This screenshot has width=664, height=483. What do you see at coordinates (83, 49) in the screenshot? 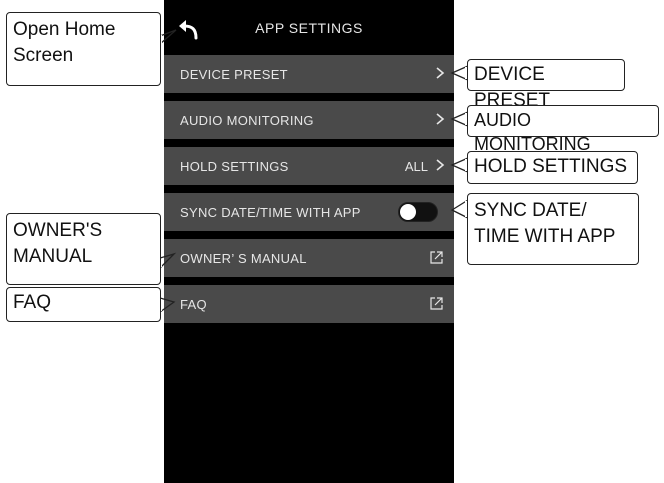
I see `callout-open-home: Open Home Screen` at bounding box center [83, 49].